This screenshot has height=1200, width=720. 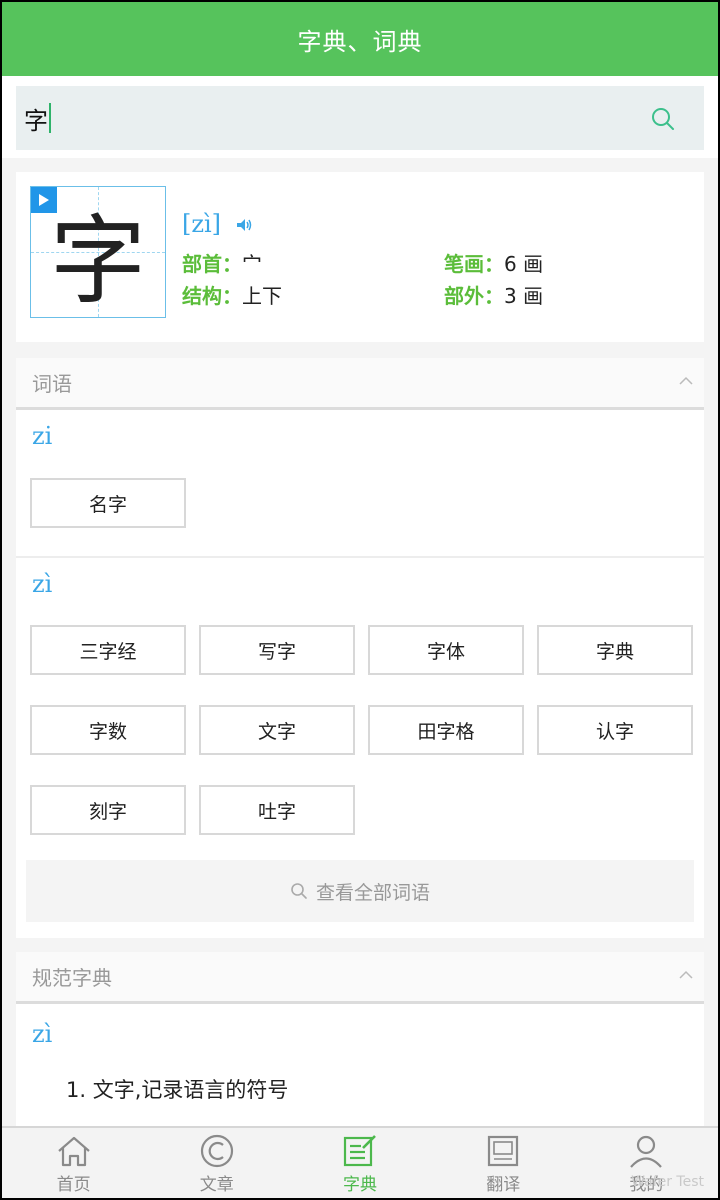 What do you see at coordinates (216, 1151) in the screenshot?
I see `copyright-icon` at bounding box center [216, 1151].